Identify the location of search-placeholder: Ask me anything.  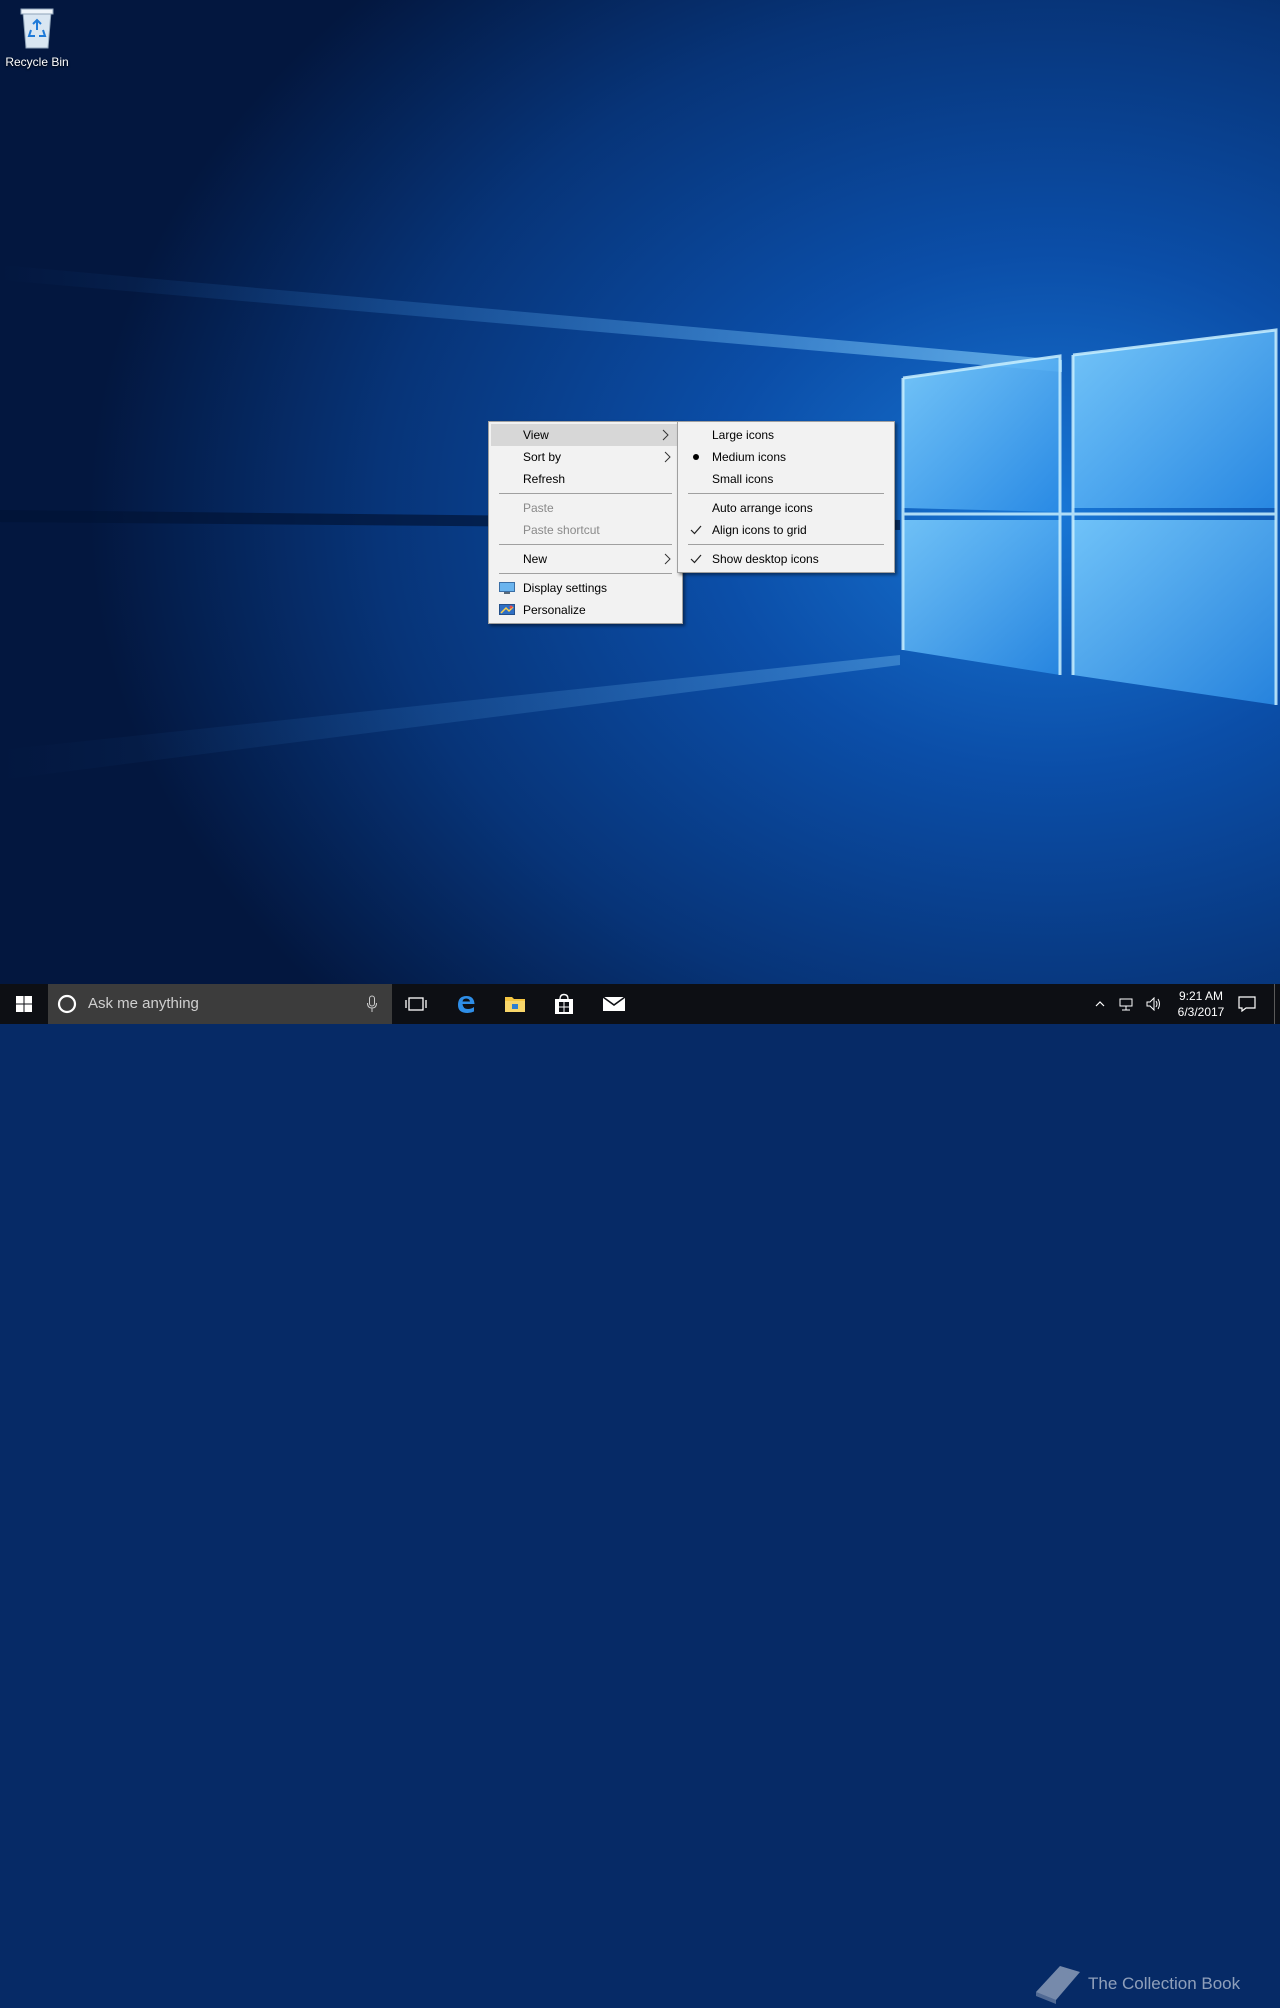
(143, 1003).